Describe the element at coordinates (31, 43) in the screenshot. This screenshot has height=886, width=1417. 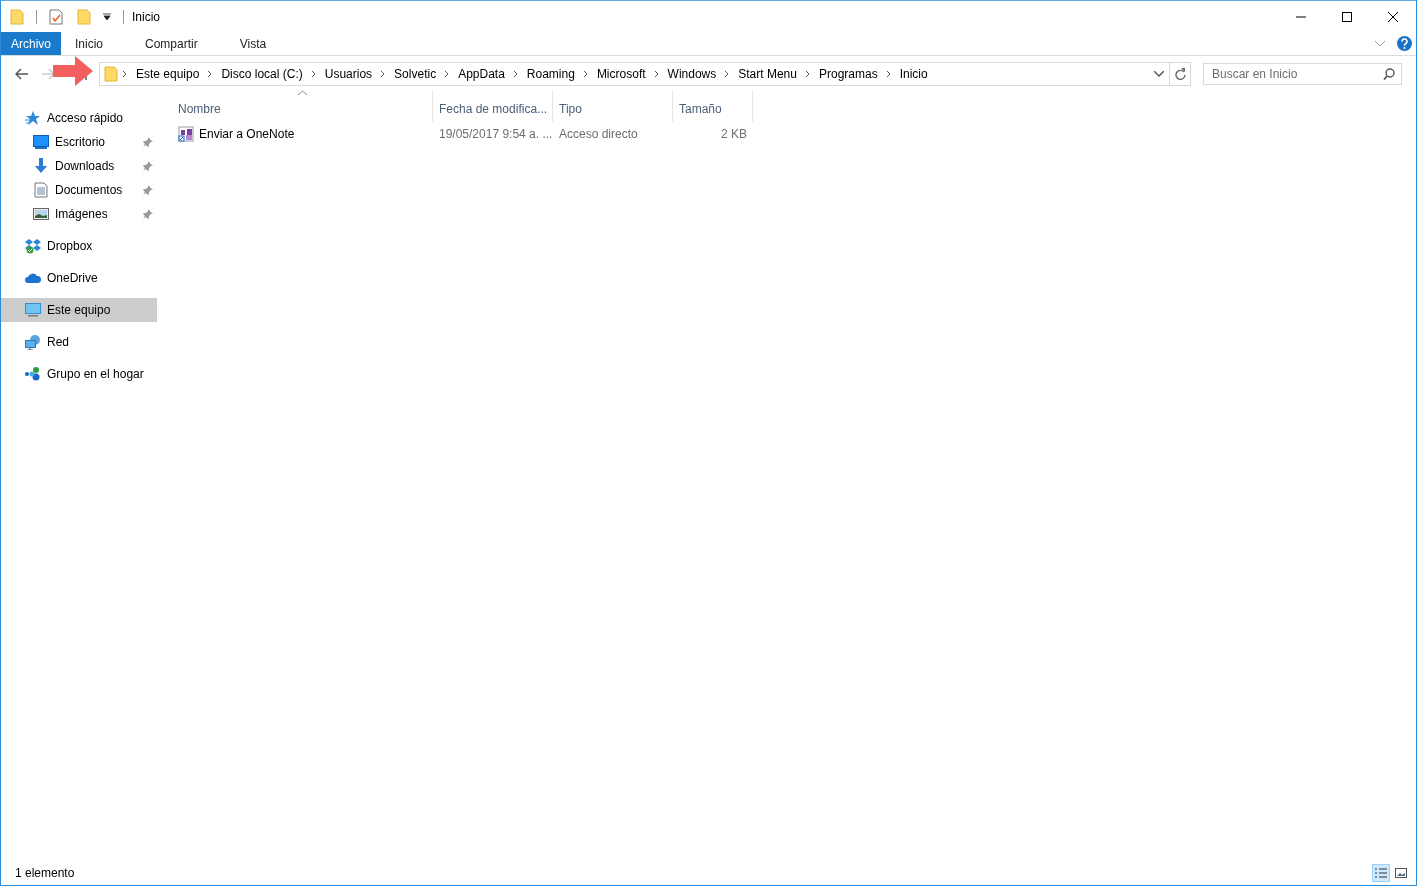
I see `file-menu-tab: Archivo` at that location.